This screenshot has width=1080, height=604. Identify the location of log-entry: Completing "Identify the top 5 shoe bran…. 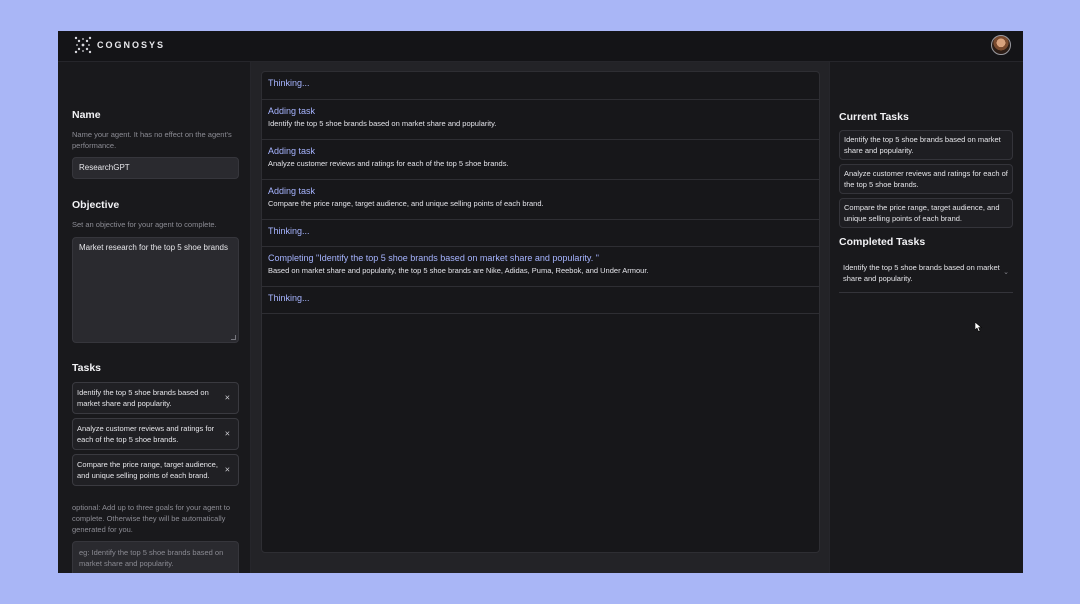
(540, 267).